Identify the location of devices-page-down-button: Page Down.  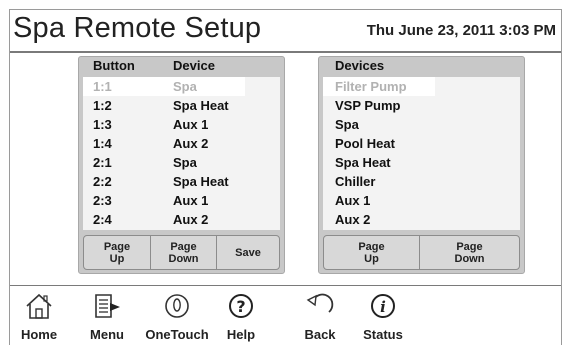
(469, 252).